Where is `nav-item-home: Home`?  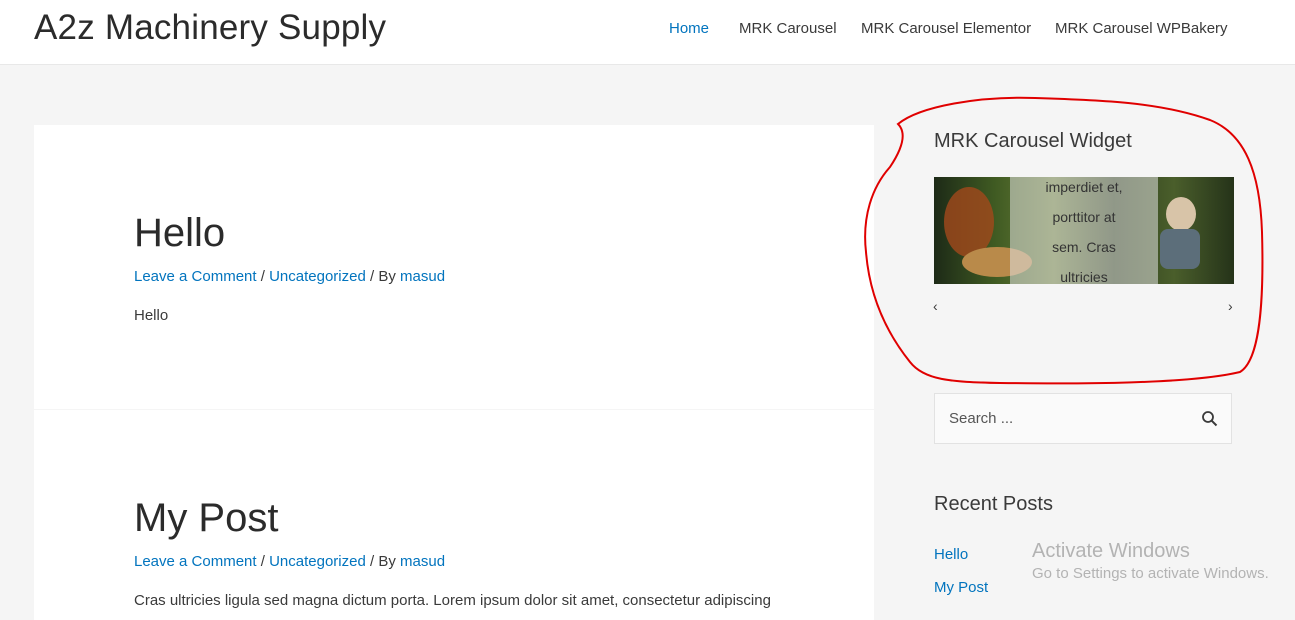 nav-item-home: Home is located at coordinates (689, 28).